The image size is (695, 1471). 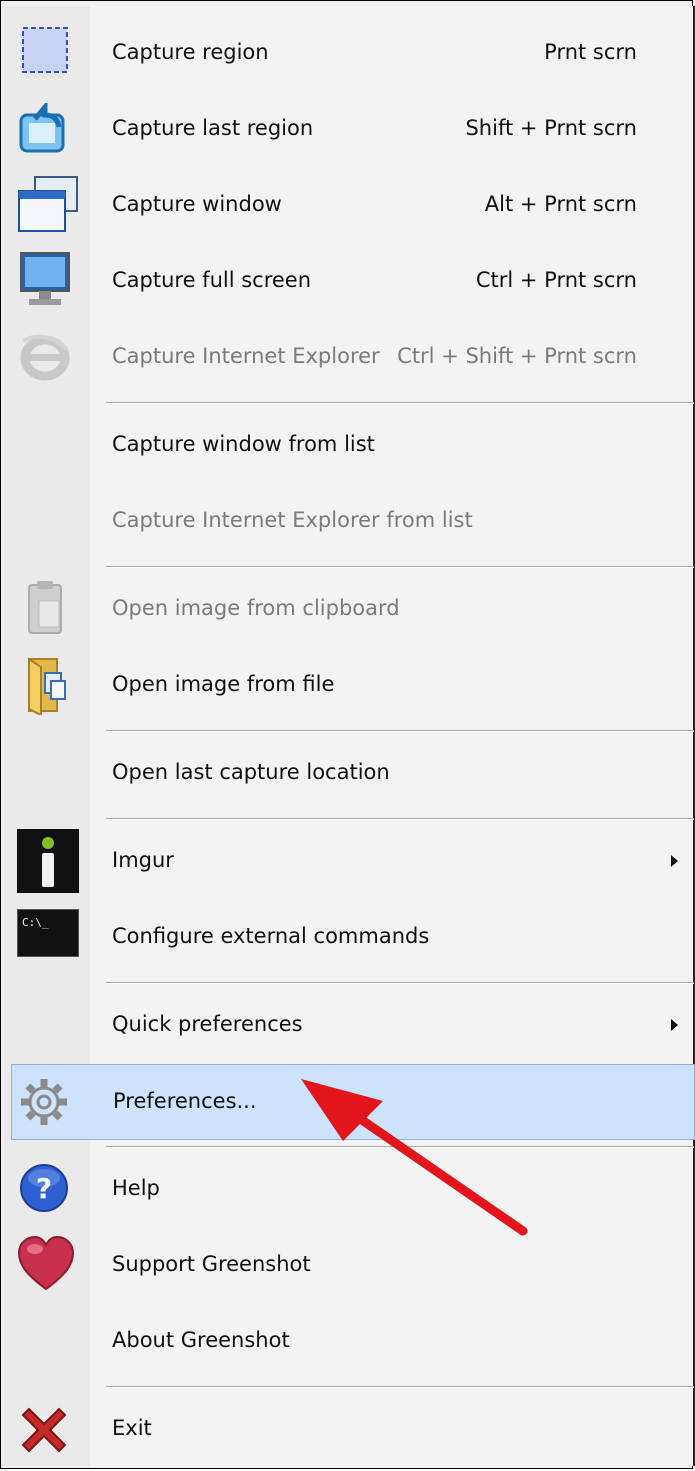 What do you see at coordinates (246, 356) in the screenshot?
I see `menu-item-label: Capture Internet Explorer` at bounding box center [246, 356].